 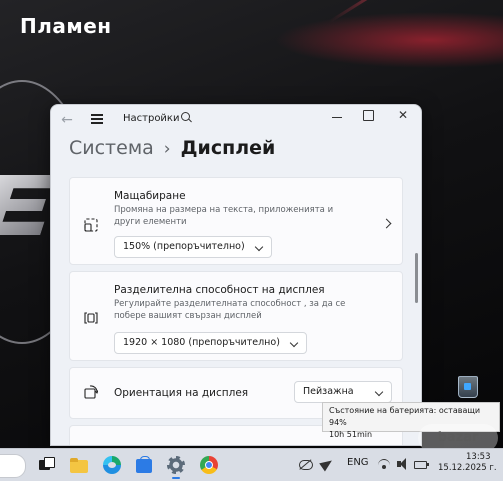 I want to click on breadcrumb-system-link: Система, so click(x=111, y=148).